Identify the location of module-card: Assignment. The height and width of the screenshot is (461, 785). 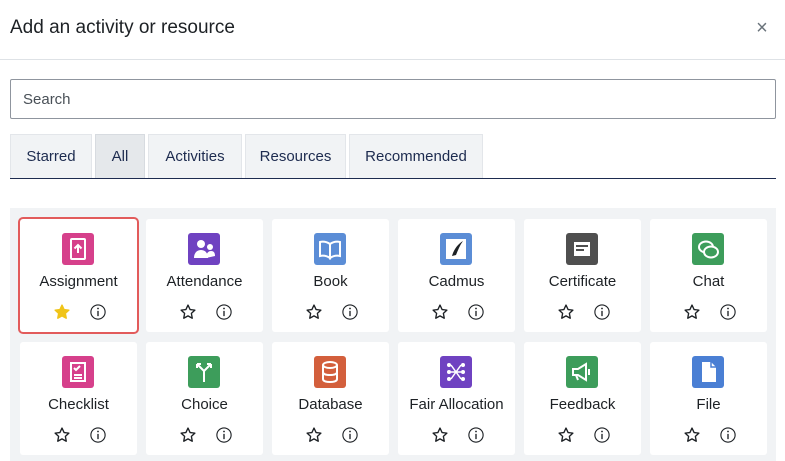
(78, 275).